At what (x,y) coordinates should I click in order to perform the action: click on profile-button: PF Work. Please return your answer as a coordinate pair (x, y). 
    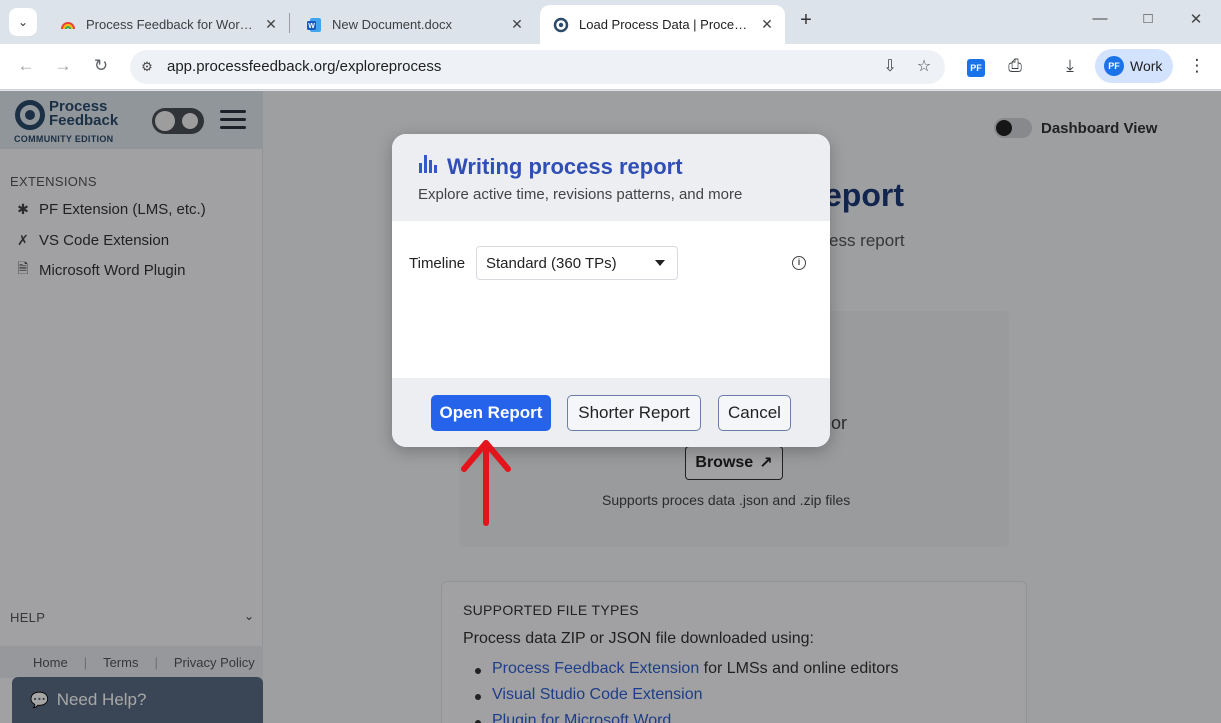
    Looking at the image, I should click on (1134, 66).